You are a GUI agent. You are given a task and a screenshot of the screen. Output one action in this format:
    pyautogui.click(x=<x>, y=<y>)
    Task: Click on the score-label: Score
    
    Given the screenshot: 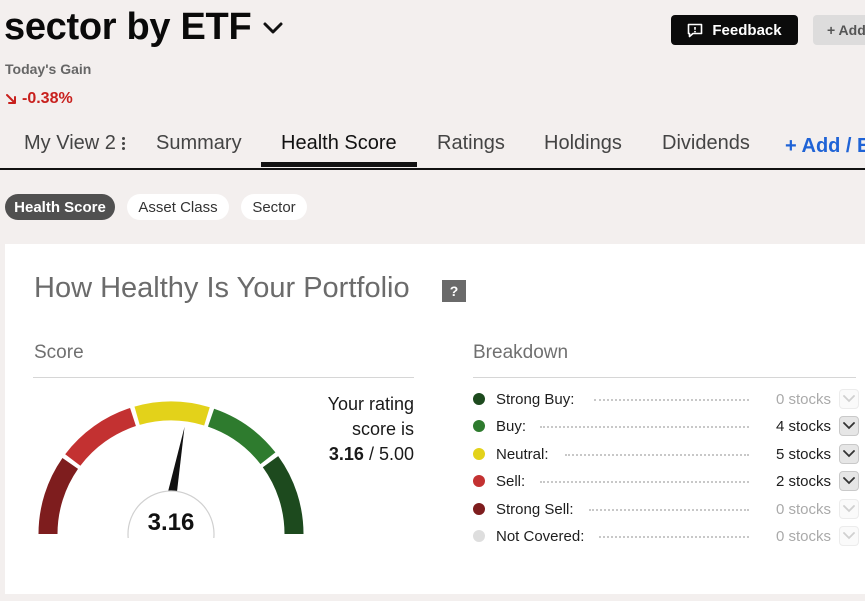 What is the action you would take?
    pyautogui.click(x=59, y=352)
    